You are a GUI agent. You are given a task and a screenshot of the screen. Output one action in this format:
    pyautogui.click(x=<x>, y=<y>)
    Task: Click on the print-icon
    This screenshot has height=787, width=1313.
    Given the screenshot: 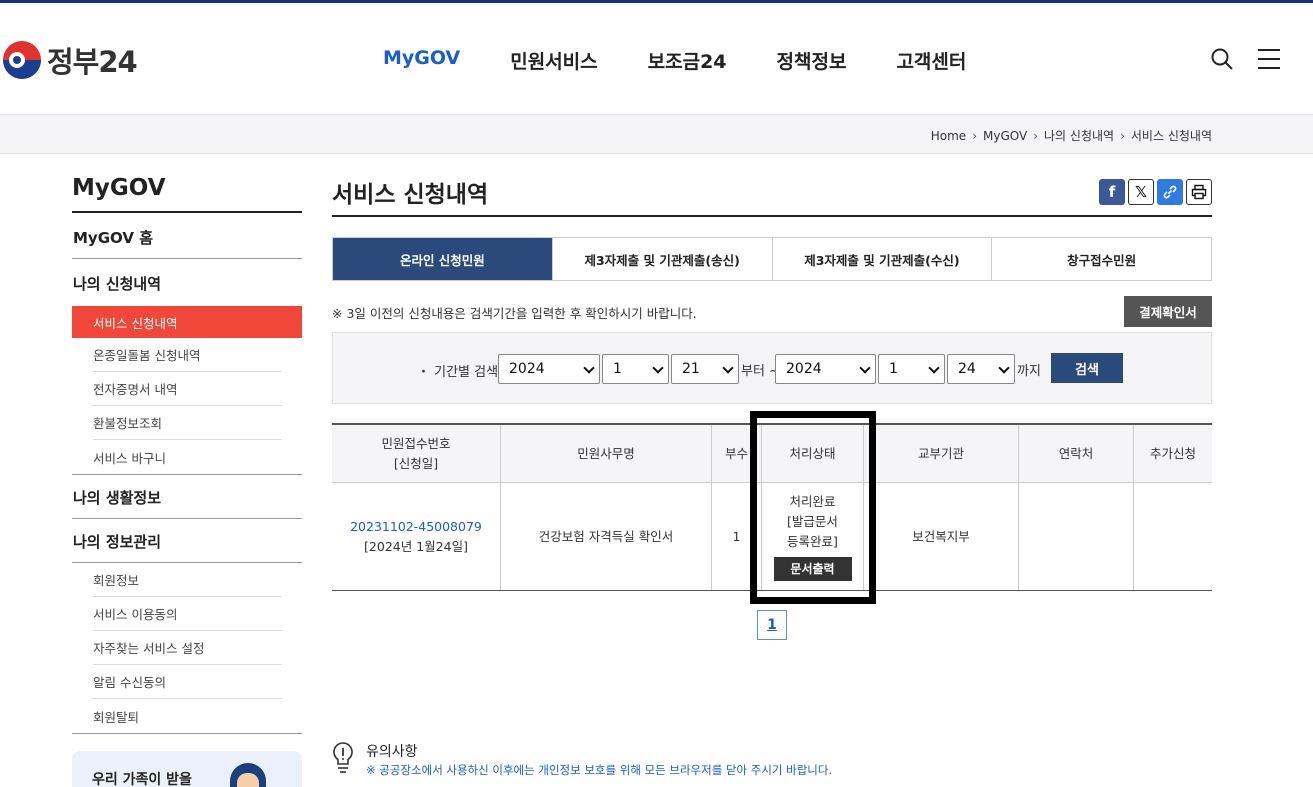 What is the action you would take?
    pyautogui.click(x=1199, y=192)
    